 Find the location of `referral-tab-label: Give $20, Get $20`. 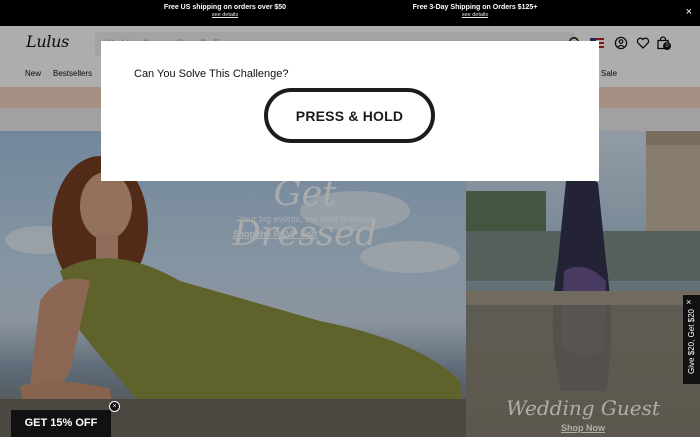

referral-tab-label: Give $20, Get $20 is located at coordinates (691, 341).